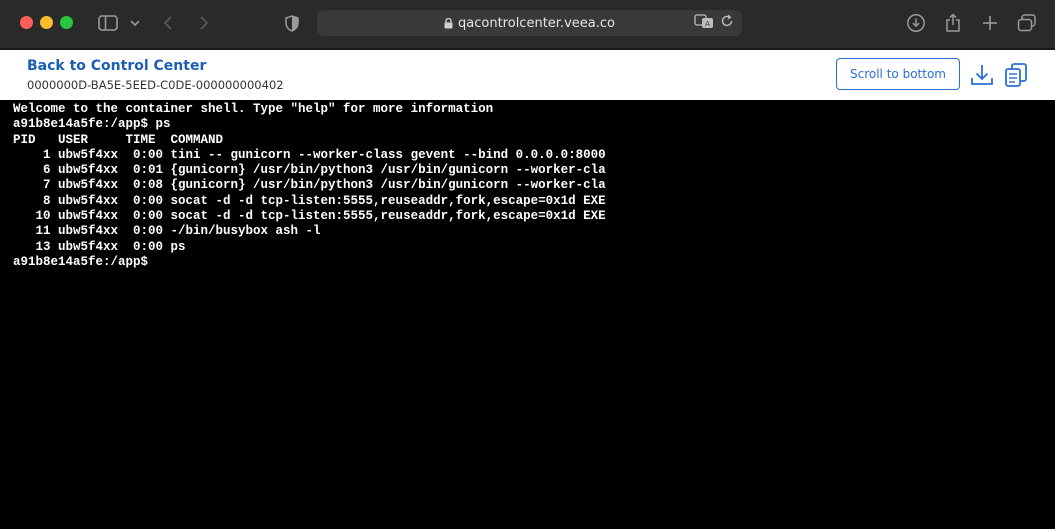 The image size is (1055, 529). What do you see at coordinates (46, 22) in the screenshot?
I see `minimize-window-button` at bounding box center [46, 22].